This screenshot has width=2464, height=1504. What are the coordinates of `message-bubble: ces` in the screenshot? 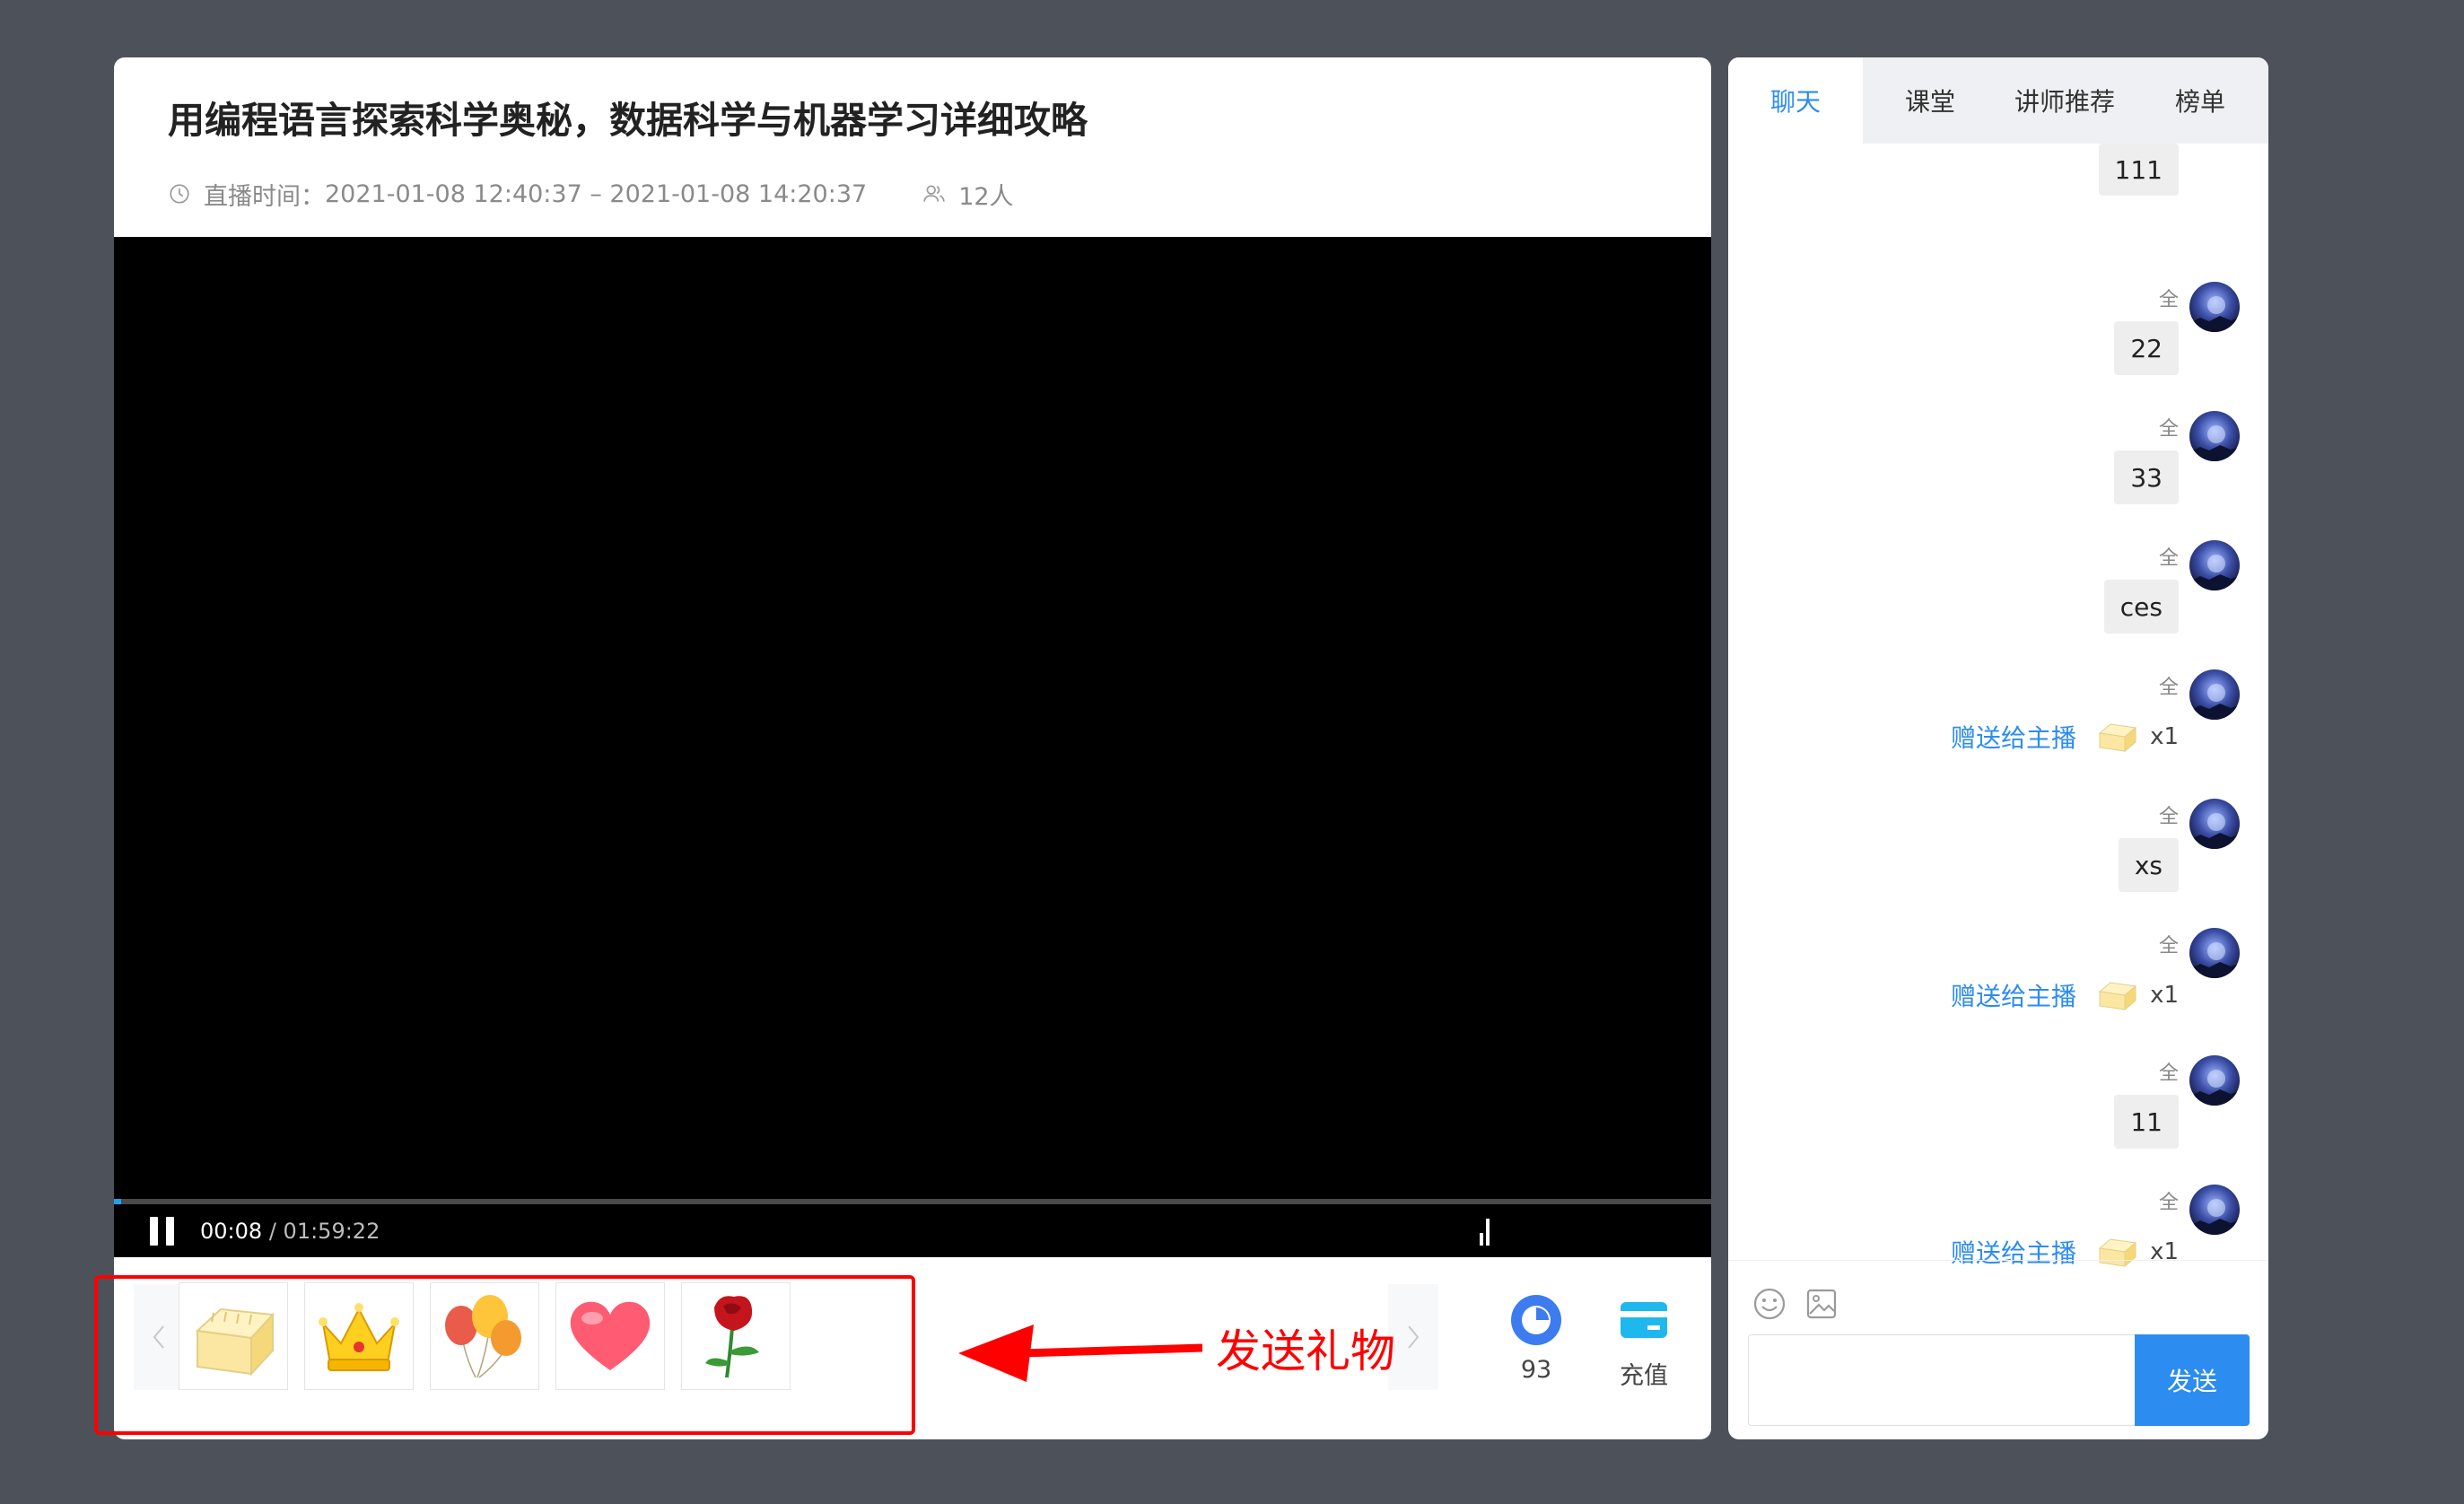 It's located at (2141, 607).